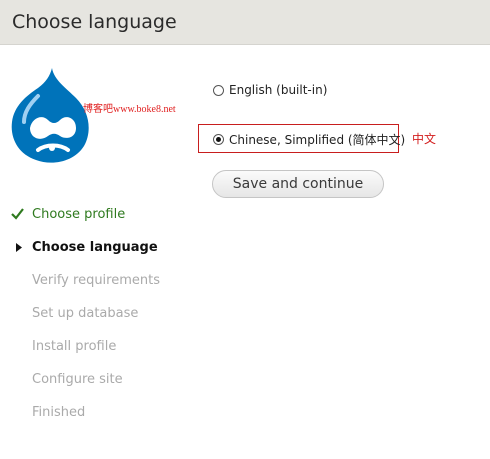 The width and height of the screenshot is (490, 459). I want to click on language-option-english: English (built-in), so click(270, 90).